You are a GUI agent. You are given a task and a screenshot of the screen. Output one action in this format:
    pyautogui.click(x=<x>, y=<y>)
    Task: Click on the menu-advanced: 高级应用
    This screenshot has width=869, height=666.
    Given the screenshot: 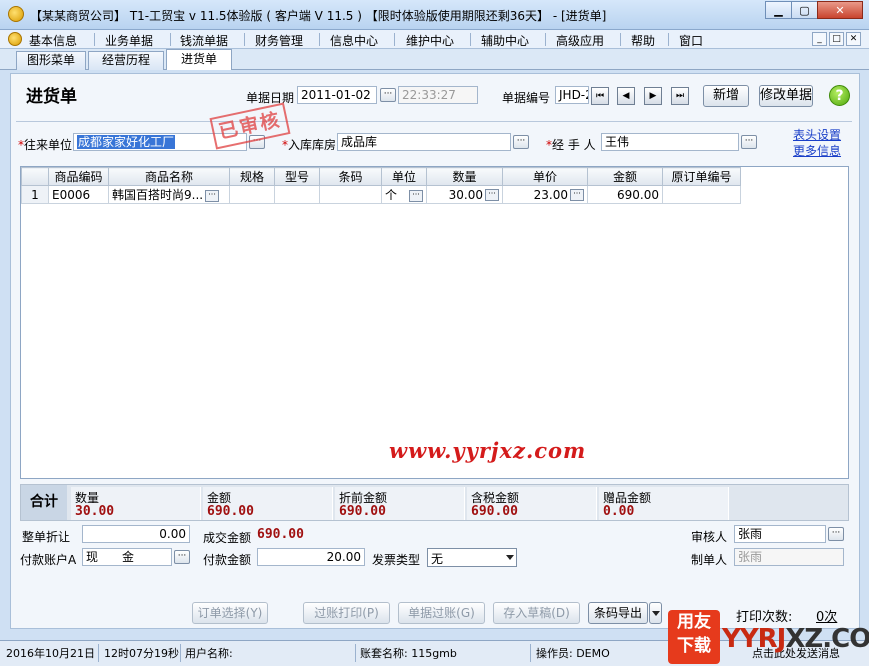 What is the action you would take?
    pyautogui.click(x=580, y=40)
    